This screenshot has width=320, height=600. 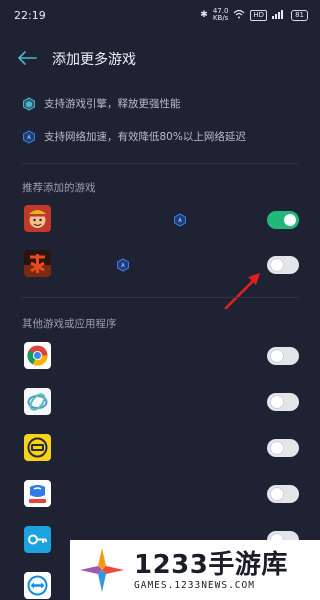 I want to click on feature-engine-text: 支持游戏引擎，释放更强性能, so click(x=112, y=104).